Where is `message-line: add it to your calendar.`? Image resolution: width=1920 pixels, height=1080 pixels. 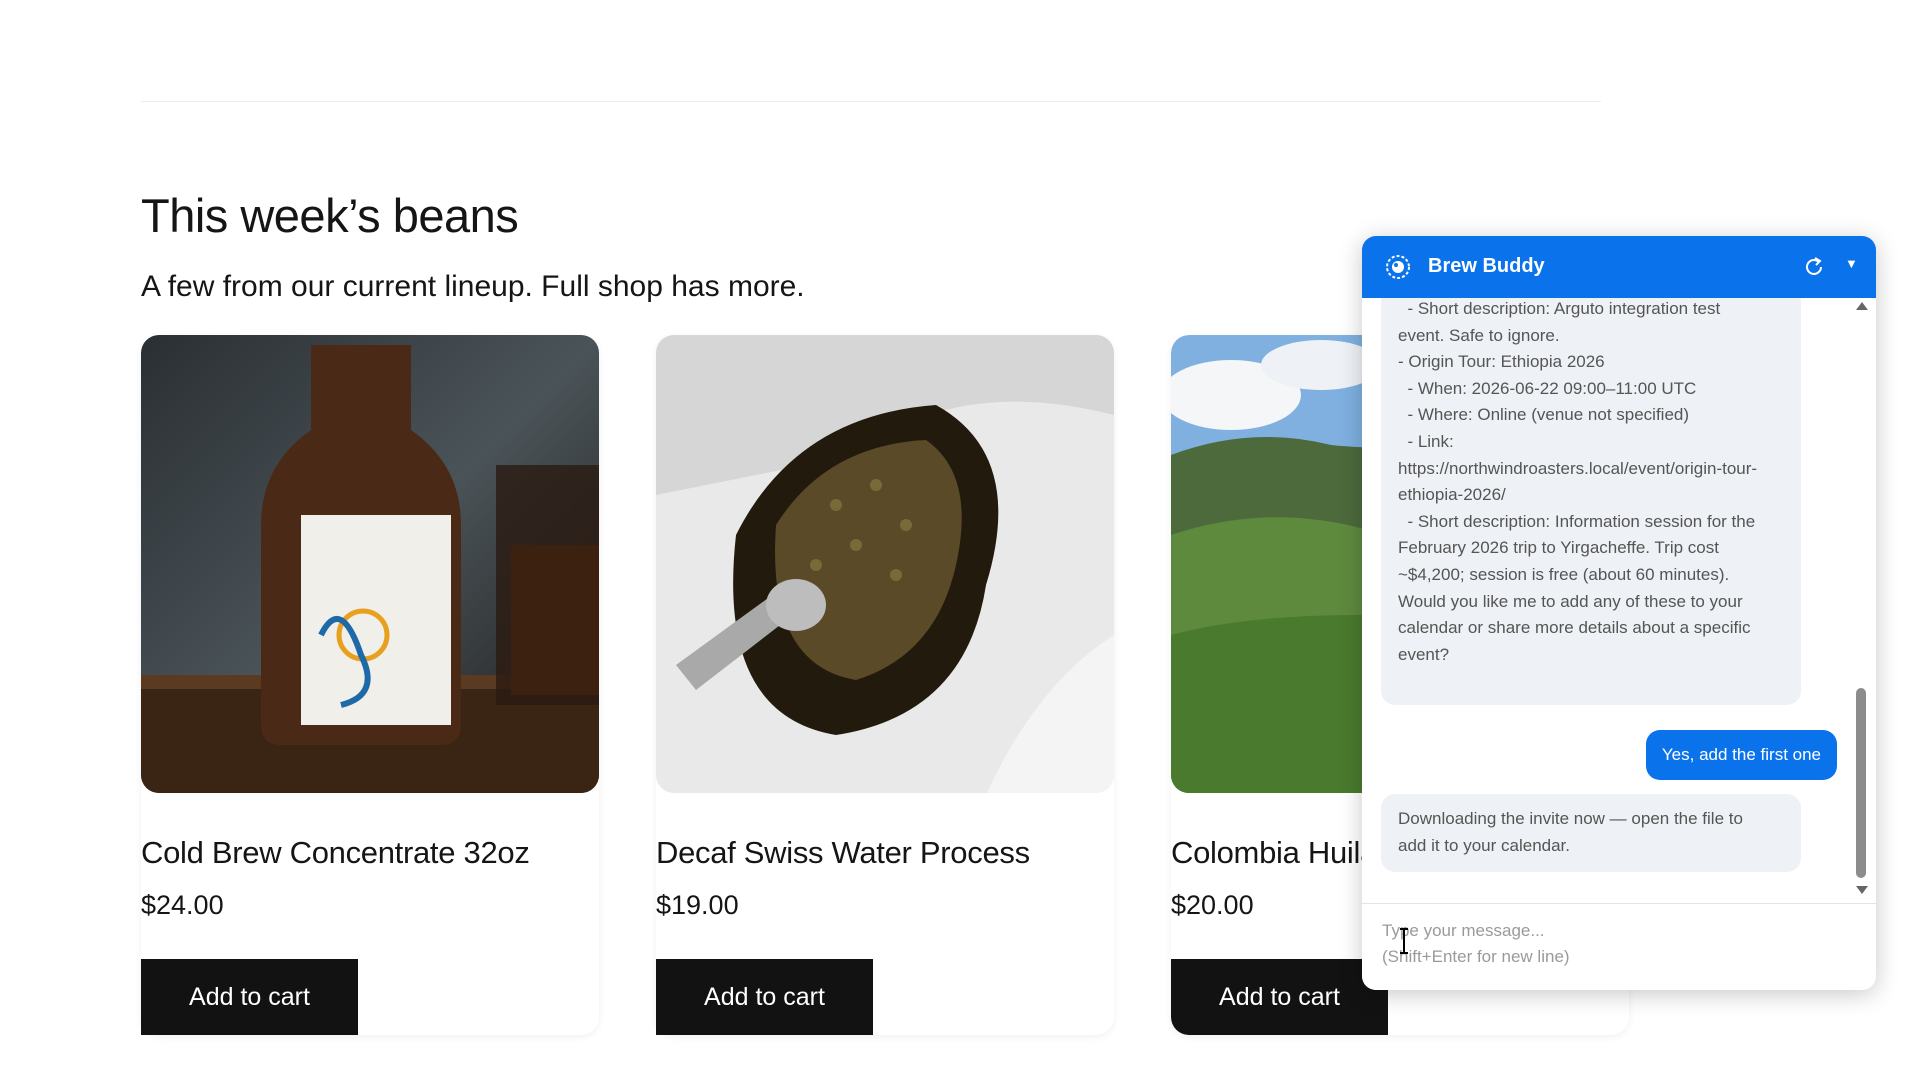
message-line: add it to your calendar. is located at coordinates (1484, 845).